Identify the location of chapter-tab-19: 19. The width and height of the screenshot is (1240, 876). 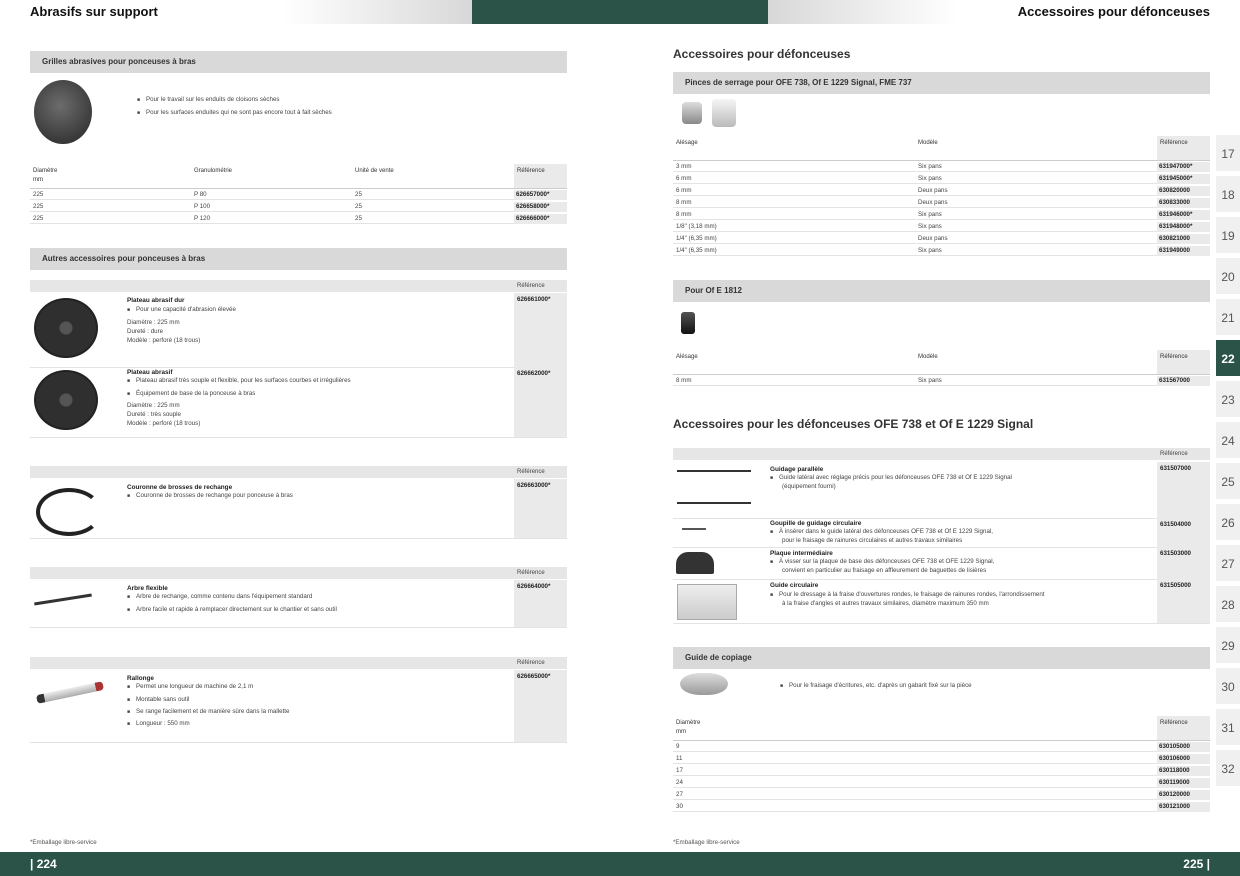
(1228, 236).